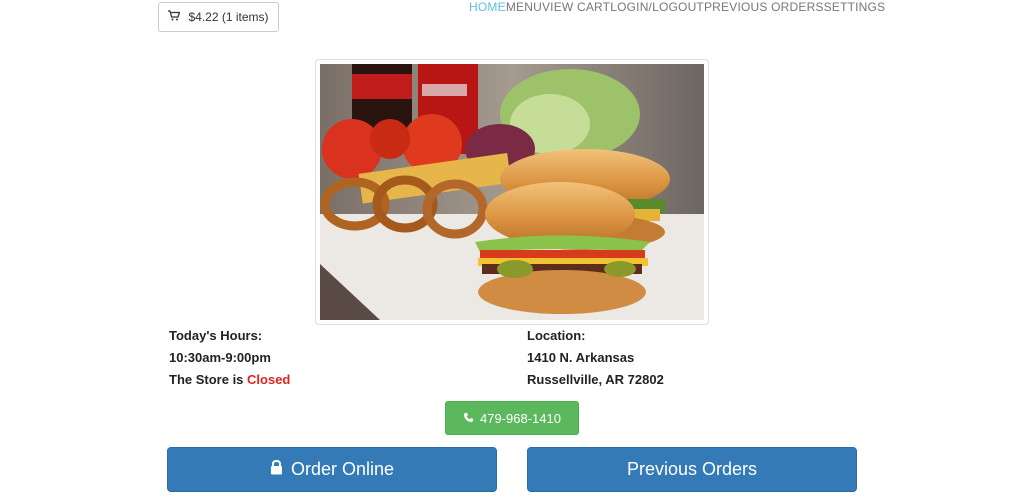 Image resolution: width=1024 pixels, height=500 pixels. I want to click on location-street: 1410 N. Arkansas, so click(581, 357).